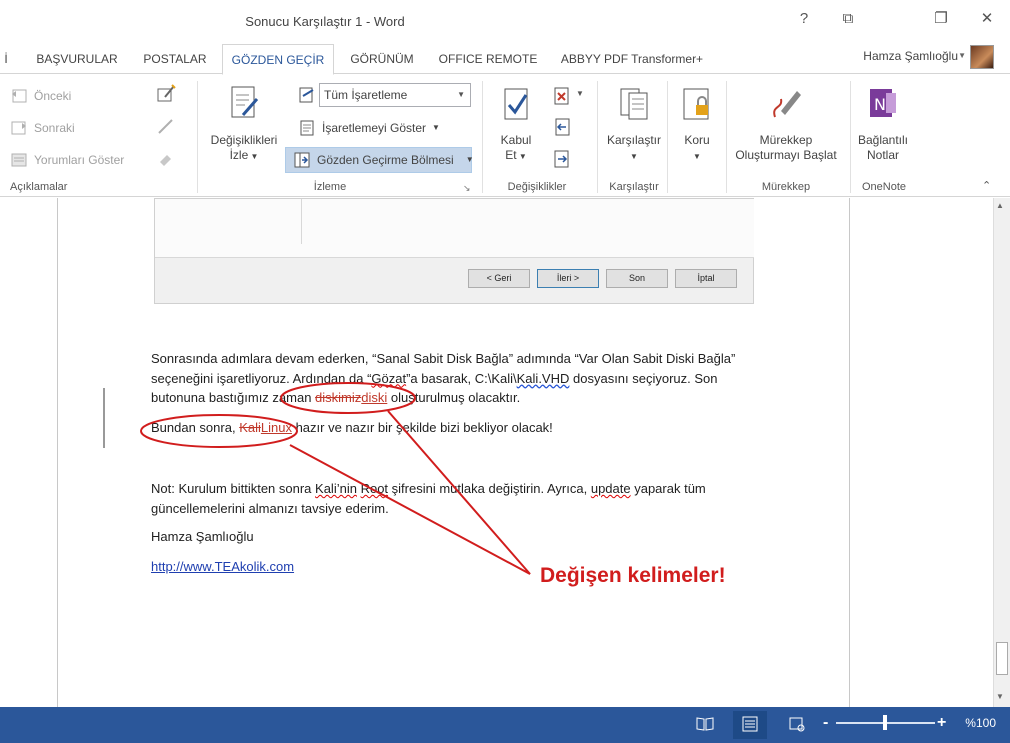 The image size is (1010, 743). Describe the element at coordinates (825, 723) in the screenshot. I see `zoom-out-button: -` at that location.